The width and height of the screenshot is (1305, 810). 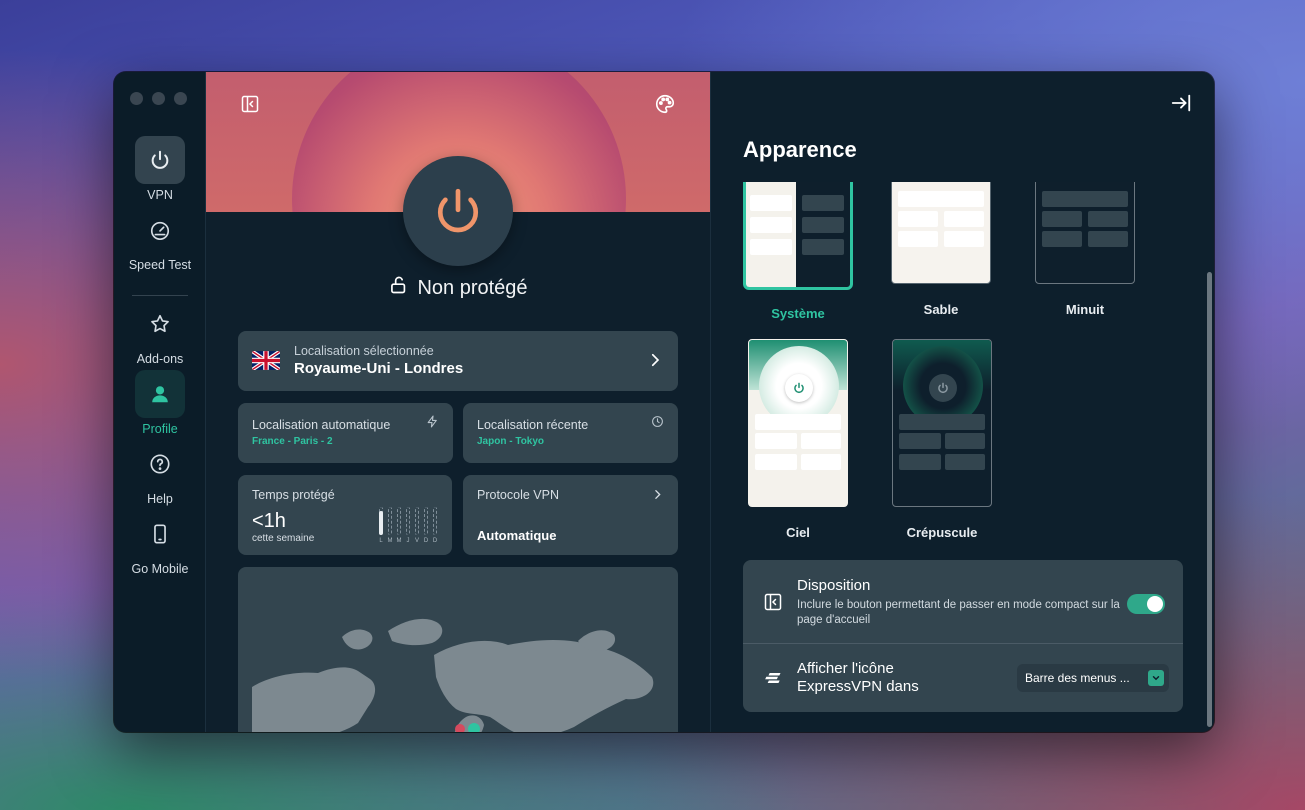 What do you see at coordinates (432, 424) in the screenshot?
I see `lightning-icon` at bounding box center [432, 424].